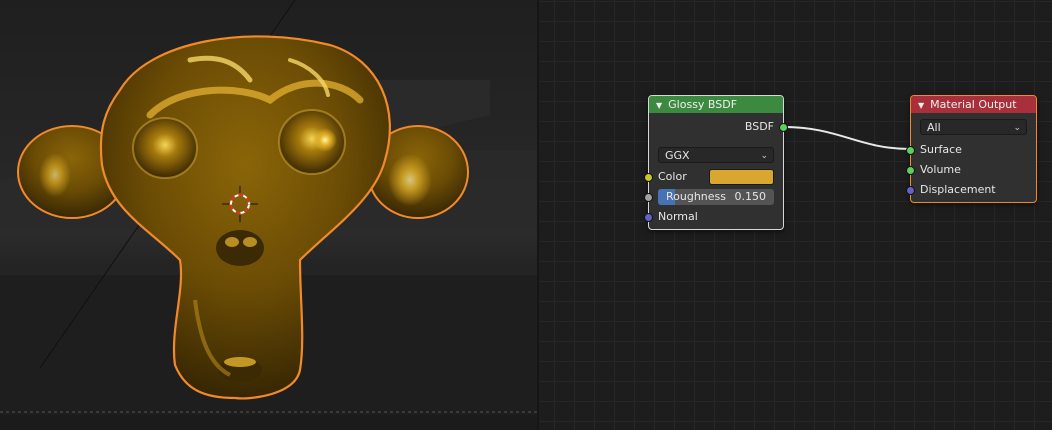  I want to click on surface-input-label: Surface, so click(941, 149).